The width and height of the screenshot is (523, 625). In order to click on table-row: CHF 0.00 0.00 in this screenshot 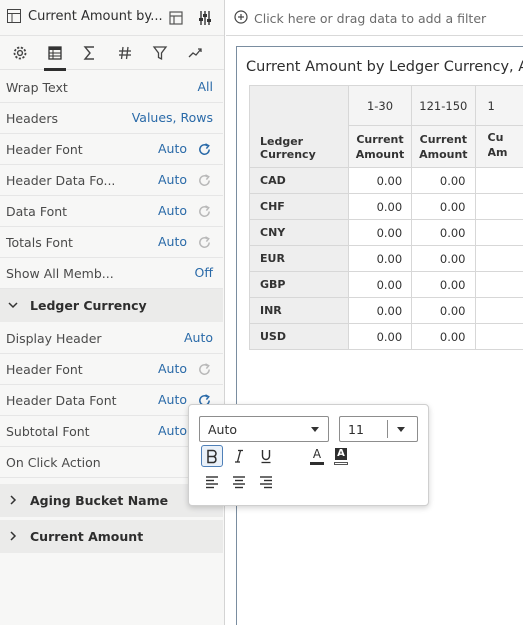, I will do `click(386, 206)`.